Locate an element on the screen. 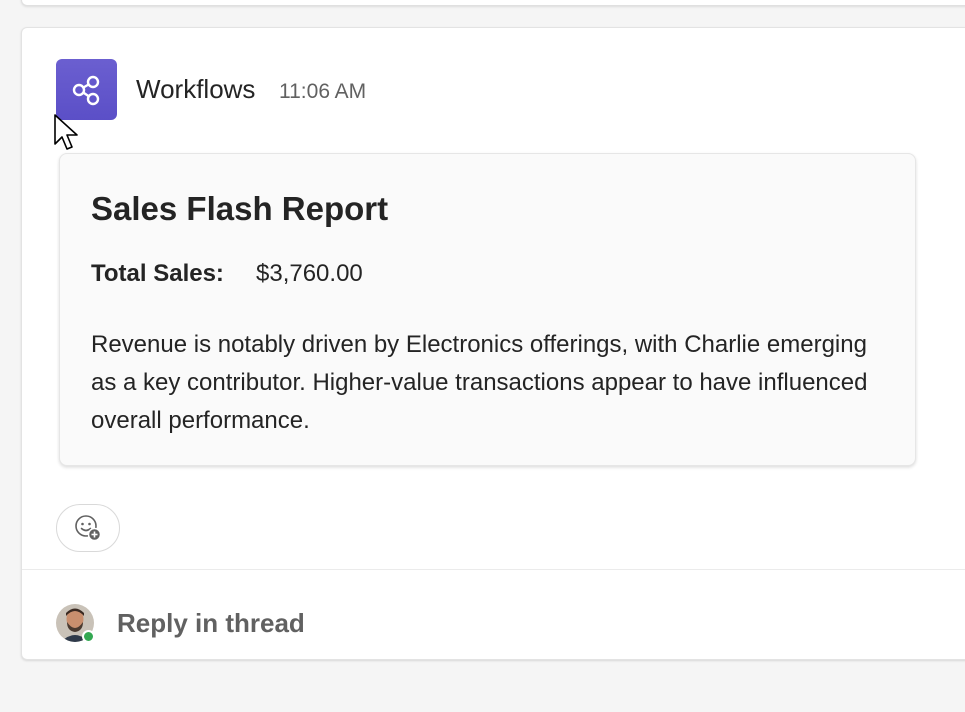 The image size is (965, 712). sender-name: Workflows is located at coordinates (195, 89).